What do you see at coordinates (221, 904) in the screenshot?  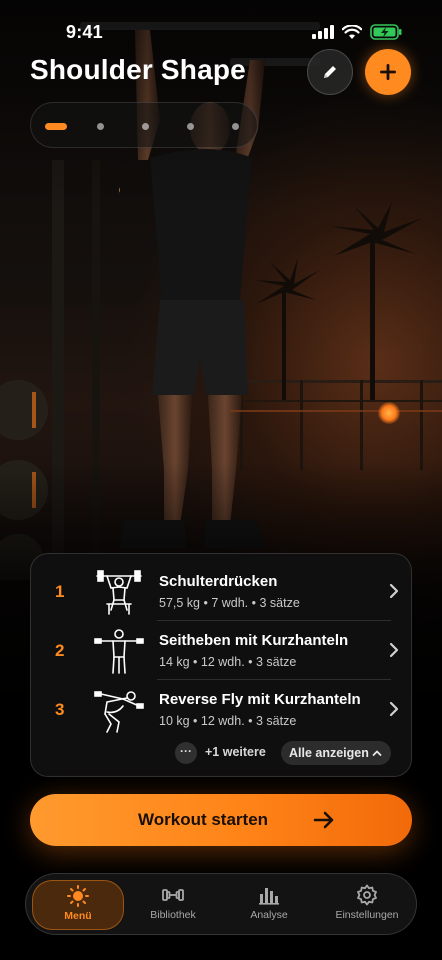 I see `bottom-tab-bar: Menü Bibliothek Analyse Einstellungen` at bounding box center [221, 904].